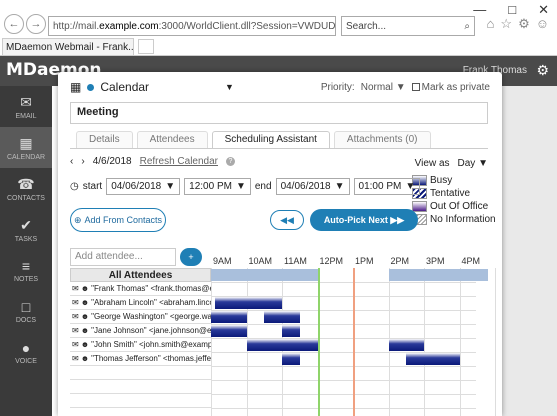 This screenshot has height=416, width=557. I want to click on meeting-start-line, so click(318, 342).